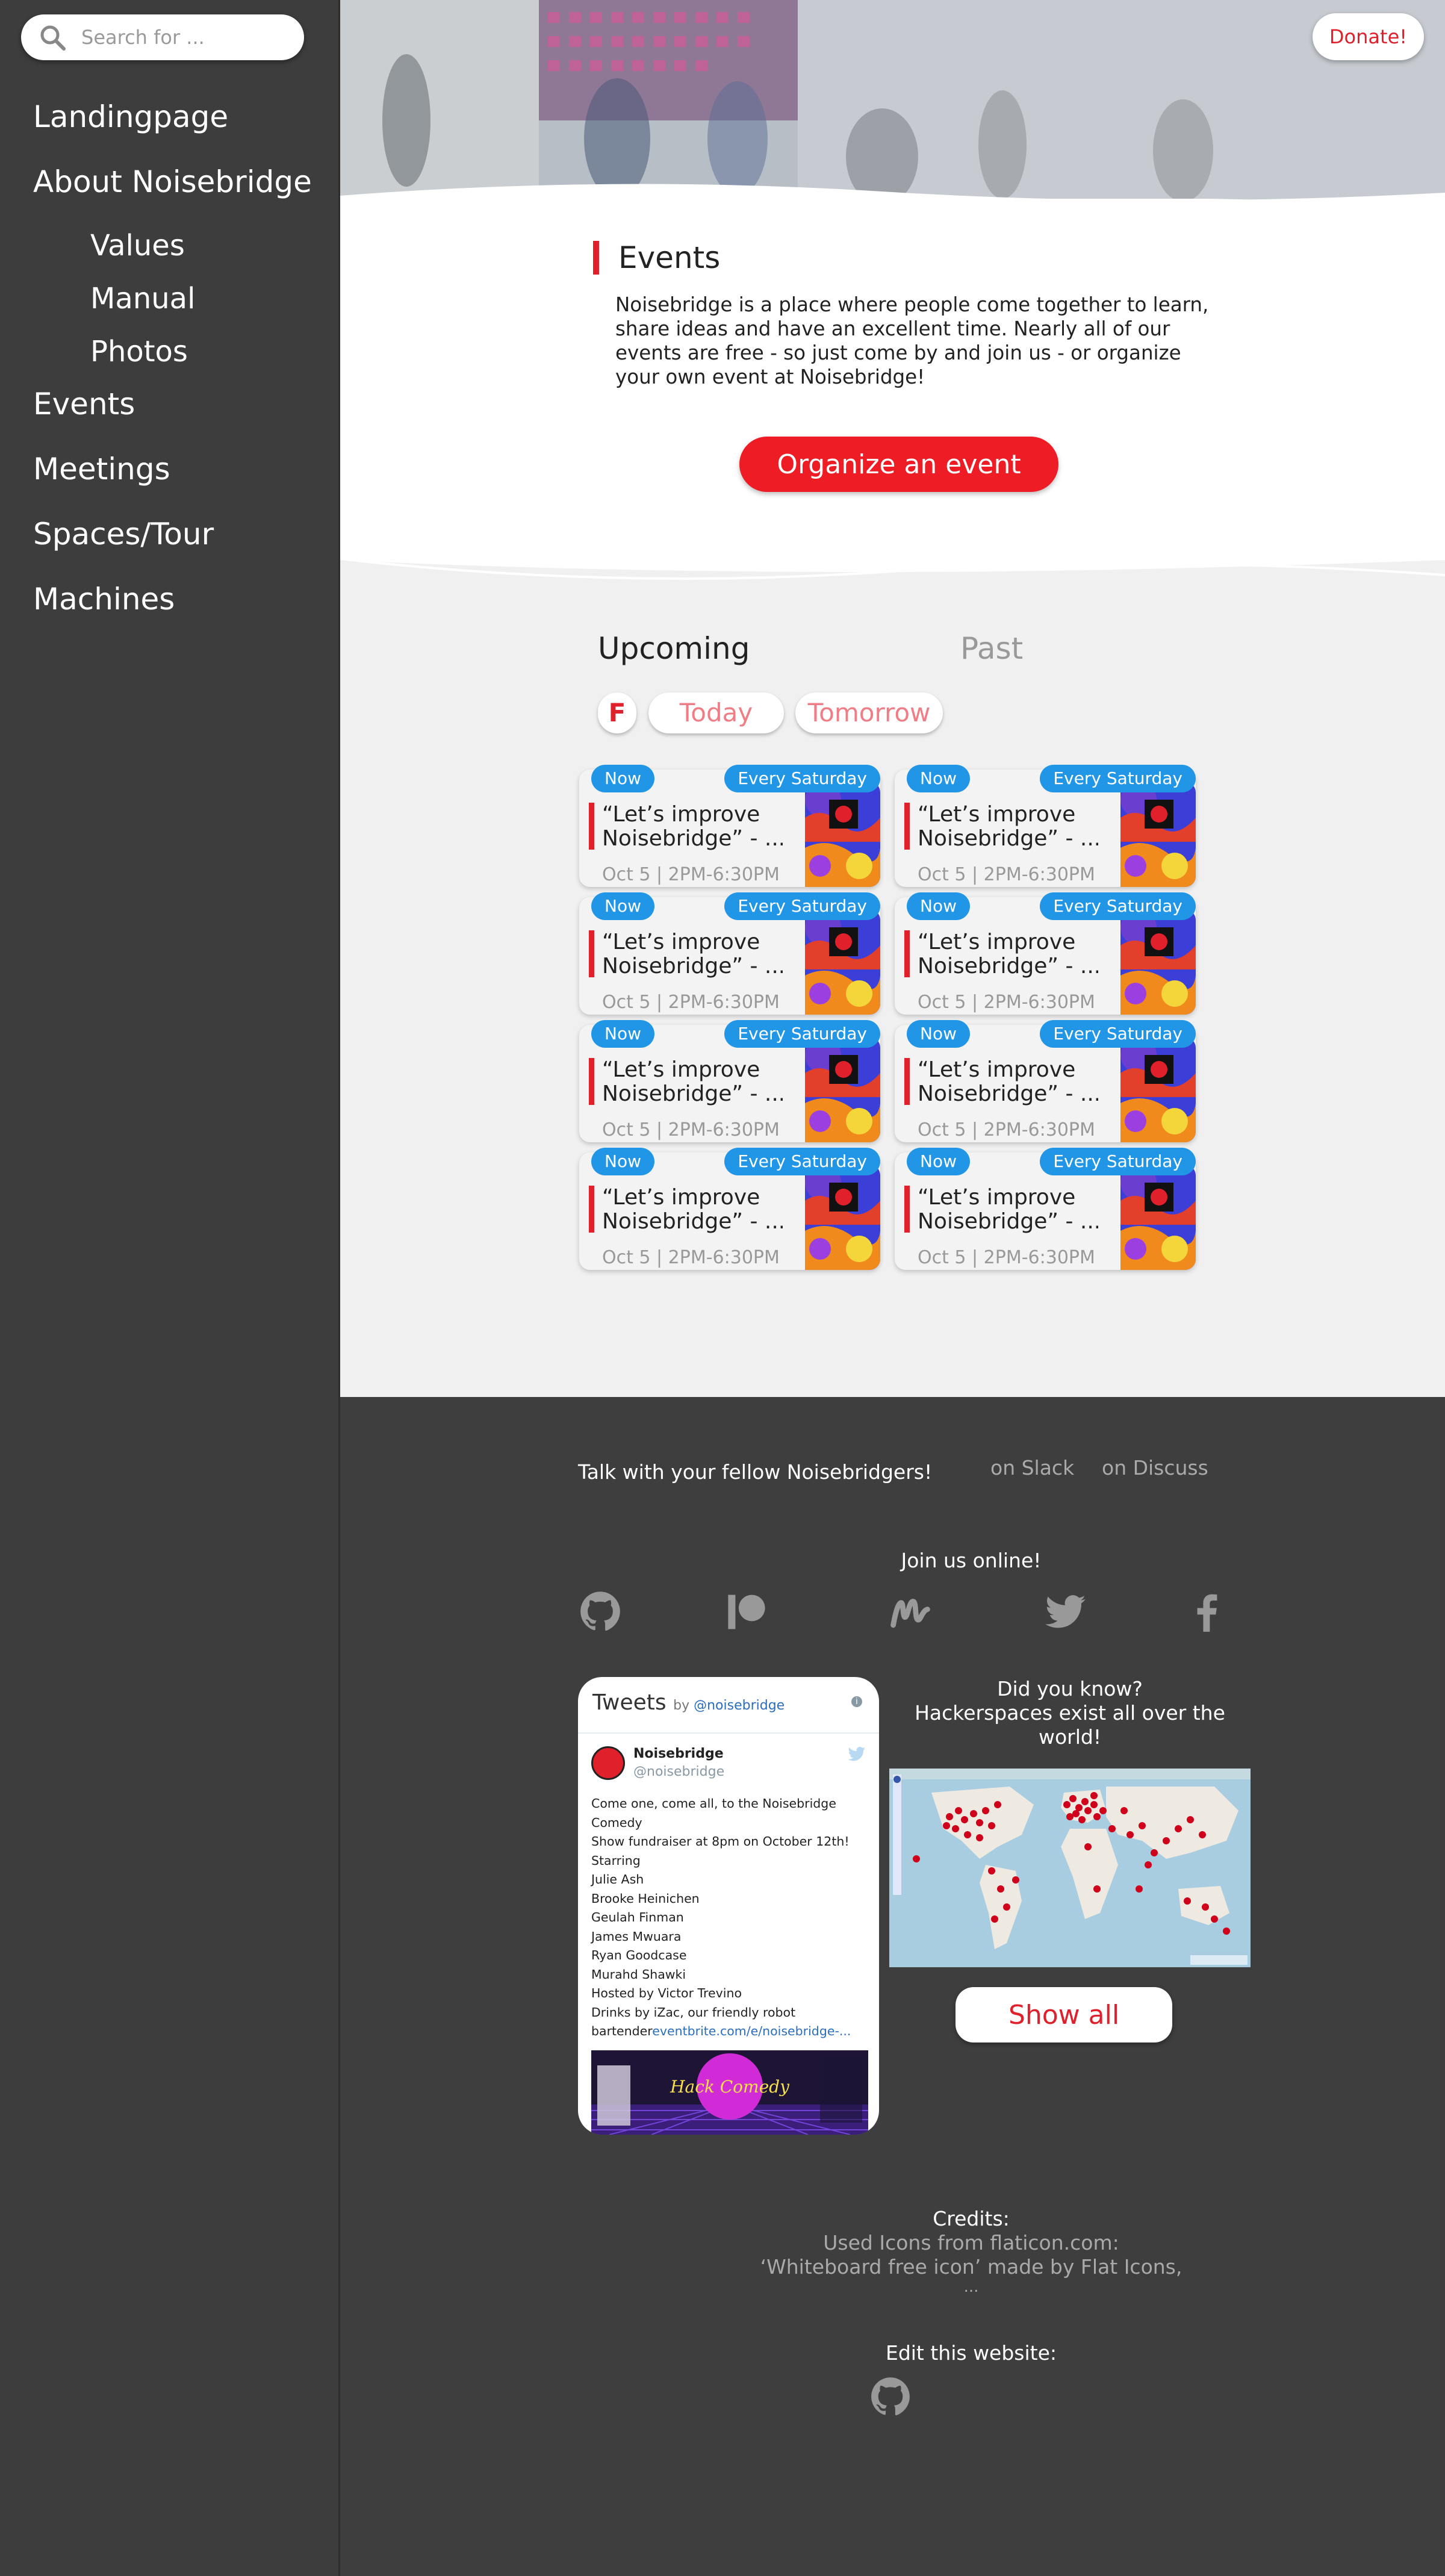 Image resolution: width=1445 pixels, height=2576 pixels. What do you see at coordinates (910, 1612) in the screenshot?
I see `meetup-icon` at bounding box center [910, 1612].